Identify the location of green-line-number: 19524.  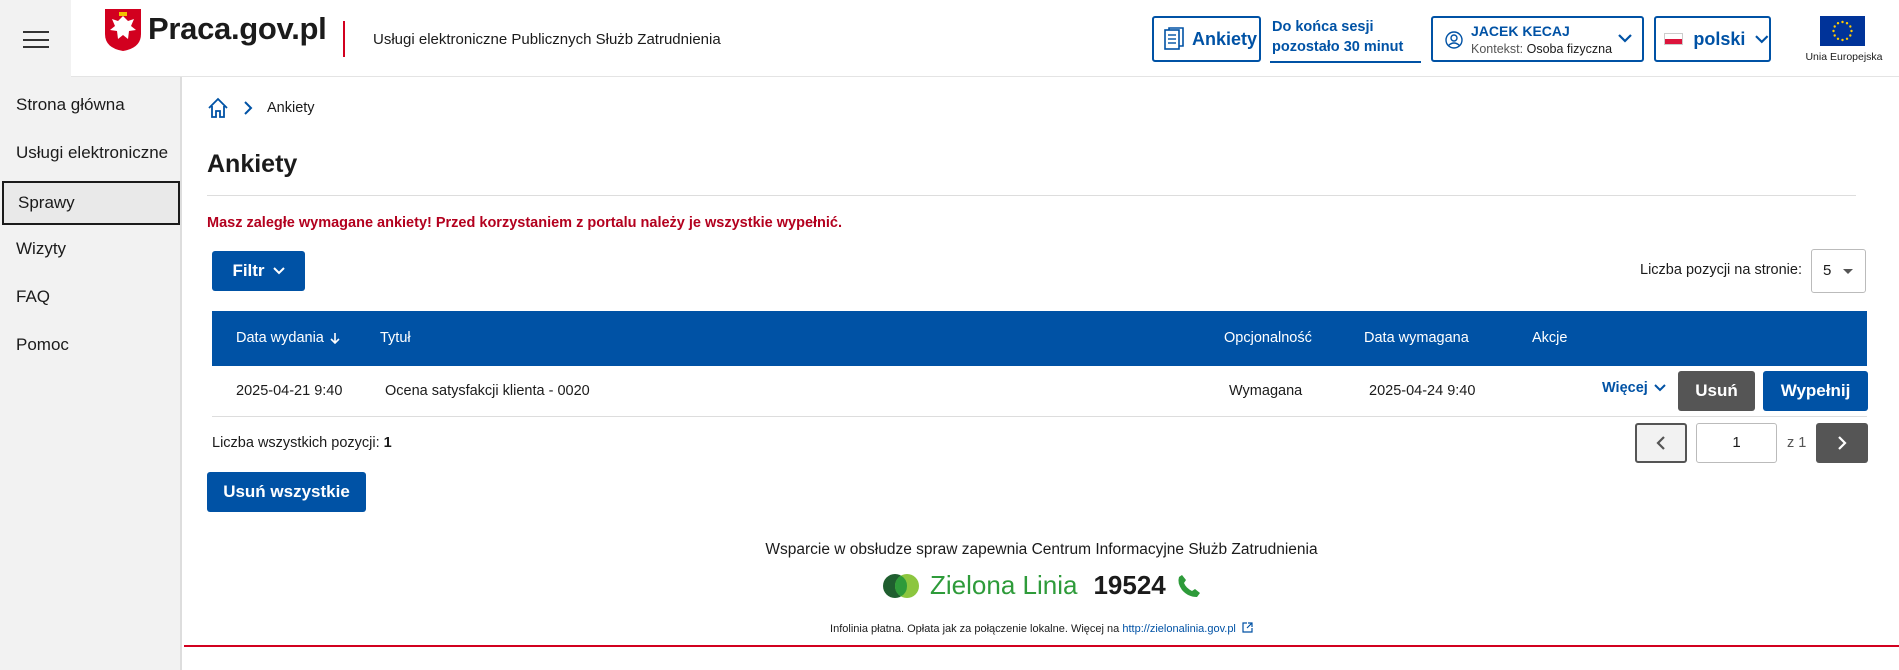
(1129, 585).